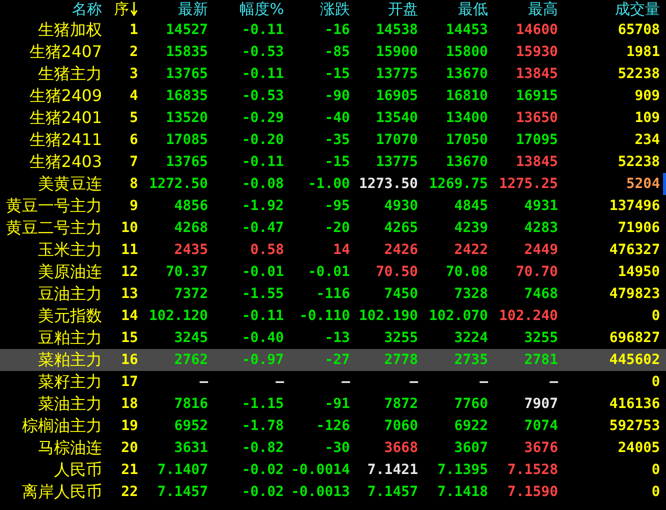 The height and width of the screenshot is (510, 666). What do you see at coordinates (129, 316) in the screenshot?
I see `table-cell-text: 14` at bounding box center [129, 316].